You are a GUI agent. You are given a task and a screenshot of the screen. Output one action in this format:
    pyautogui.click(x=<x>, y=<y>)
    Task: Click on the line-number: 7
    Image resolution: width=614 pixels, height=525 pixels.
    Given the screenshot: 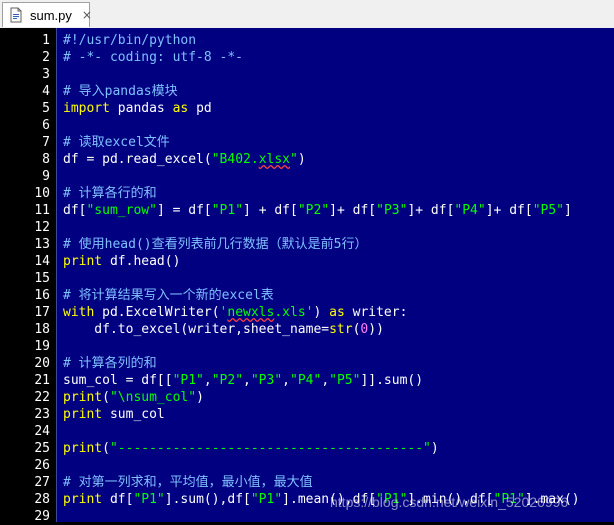 What is the action you would take?
    pyautogui.click(x=46, y=142)
    